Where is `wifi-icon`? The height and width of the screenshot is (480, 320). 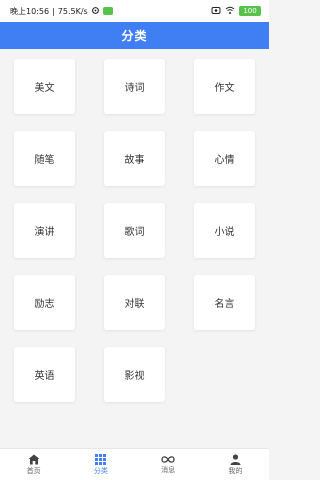
wifi-icon is located at coordinates (230, 11).